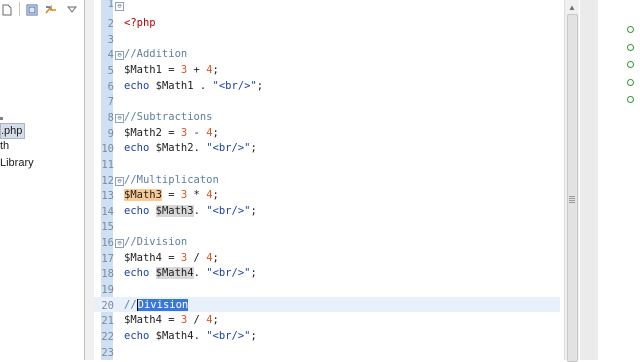  Describe the element at coordinates (1, 118) in the screenshot. I see `tree-connector` at that location.